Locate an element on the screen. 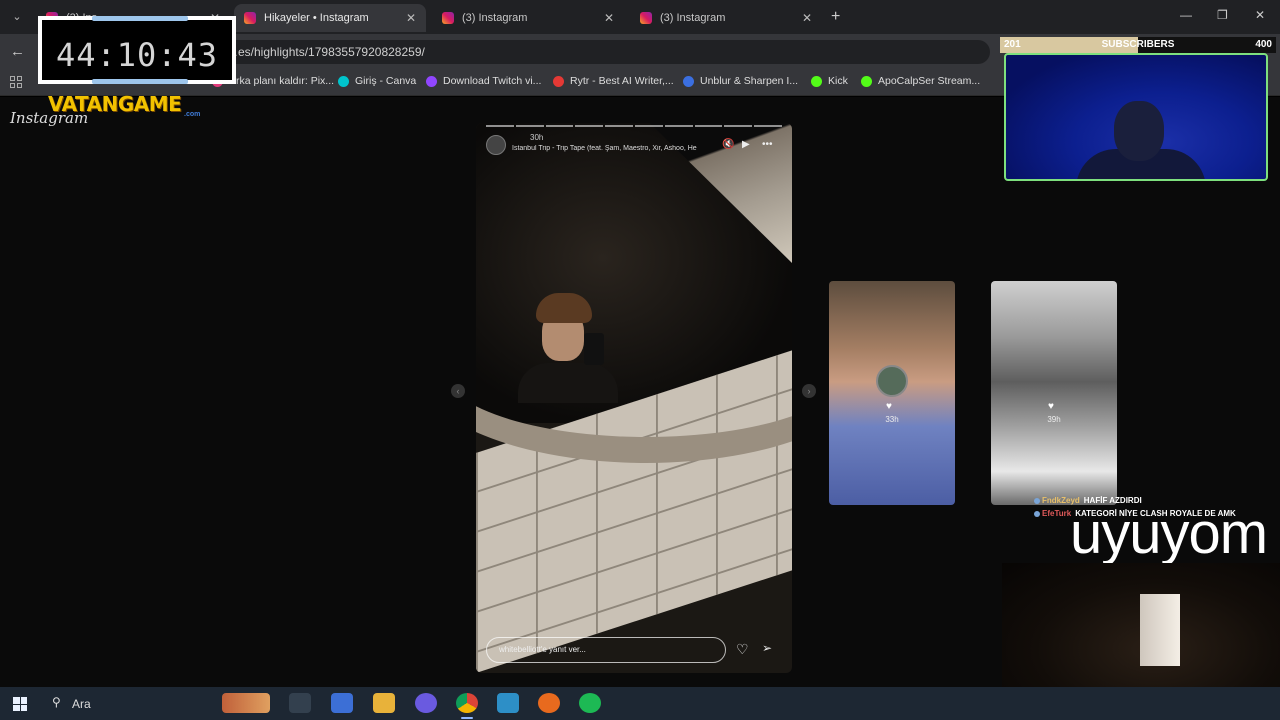 This screenshot has width=1280, height=720. overlay-status-text: uyuyom is located at coordinates (1169, 533).